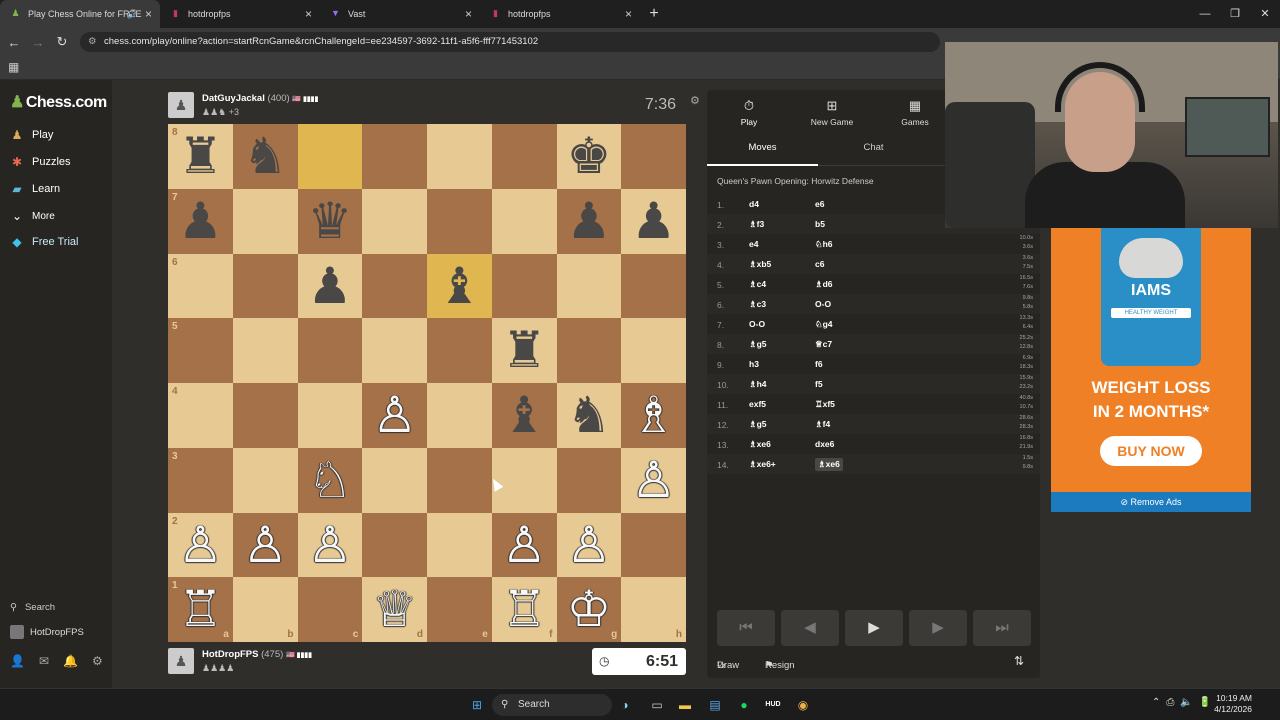 This screenshot has width=1280, height=720. Describe the element at coordinates (200, 350) in the screenshot. I see `square-a5: 5` at that location.